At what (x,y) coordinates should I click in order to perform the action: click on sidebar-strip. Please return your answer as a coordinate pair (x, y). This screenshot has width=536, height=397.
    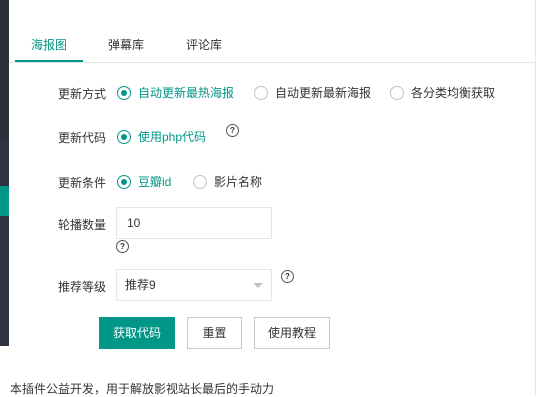
    Looking at the image, I should click on (4, 197).